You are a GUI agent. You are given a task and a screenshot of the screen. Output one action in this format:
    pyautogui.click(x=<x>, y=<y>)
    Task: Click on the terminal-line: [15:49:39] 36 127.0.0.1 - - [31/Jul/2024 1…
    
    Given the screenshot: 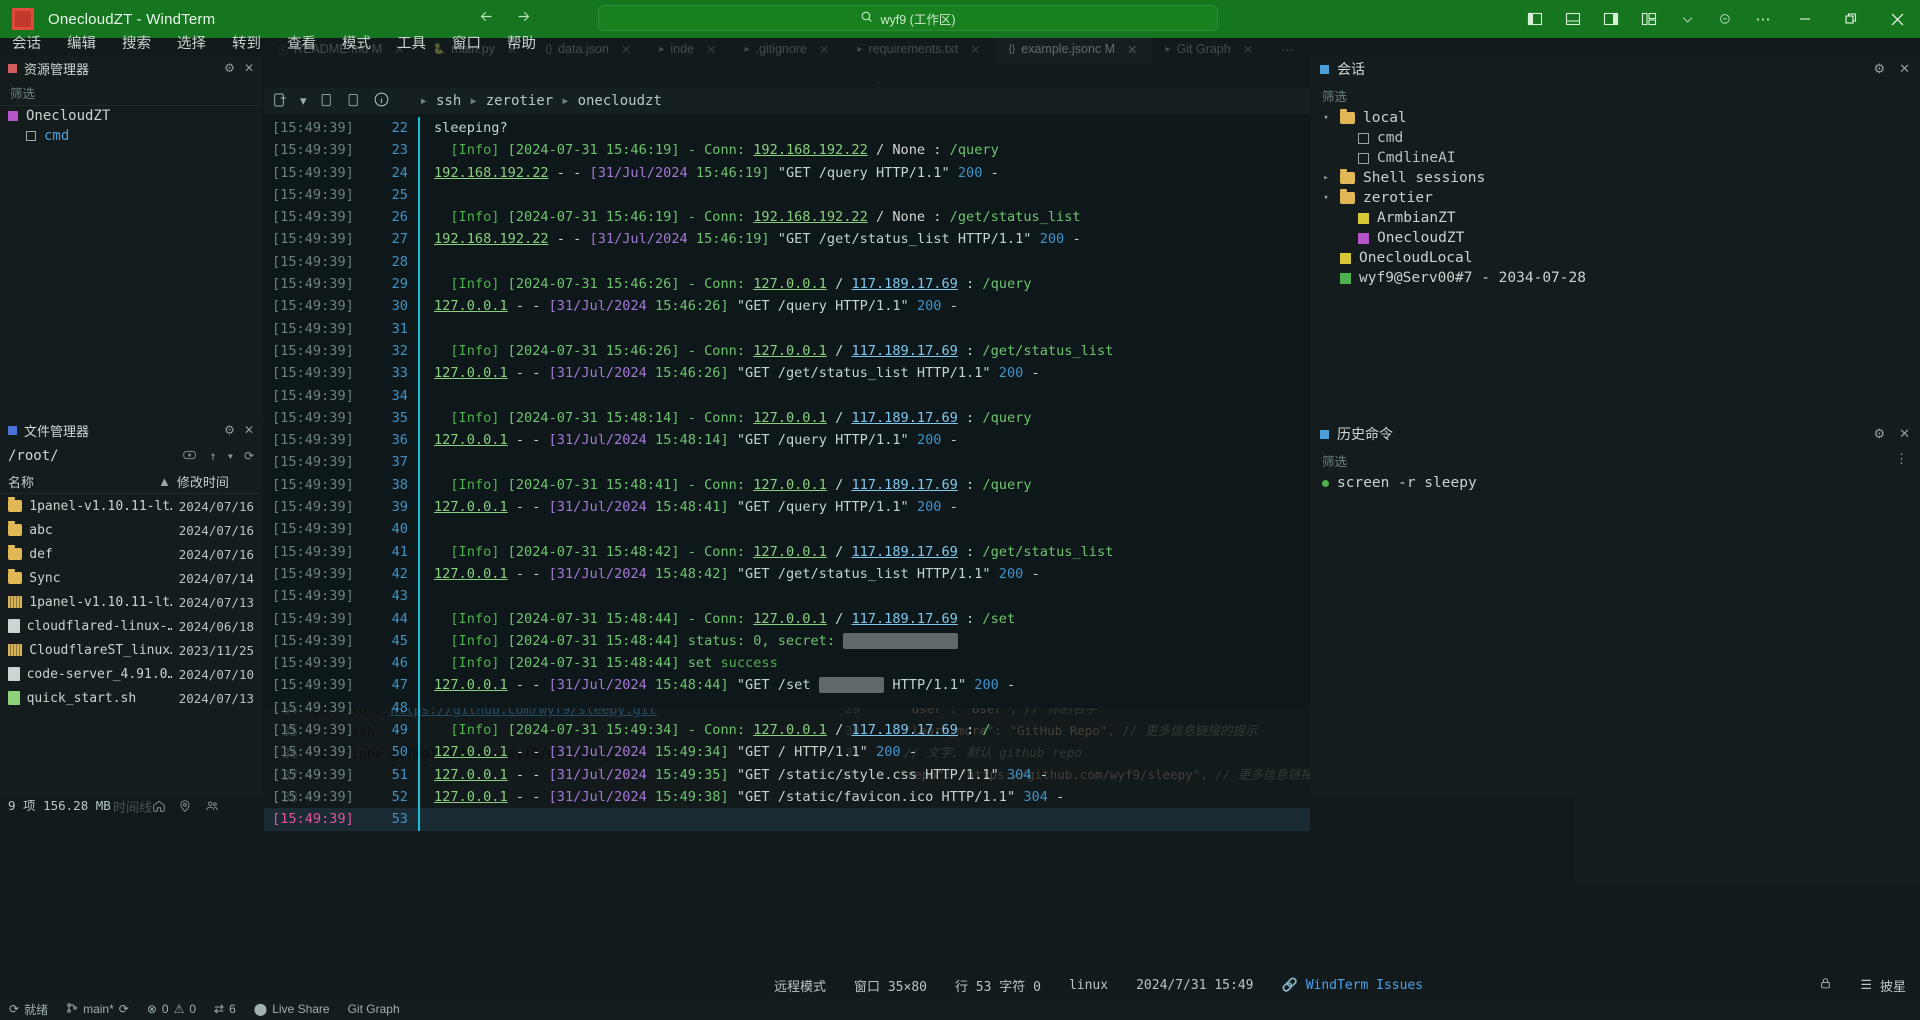 What is the action you would take?
    pyautogui.click(x=787, y=440)
    